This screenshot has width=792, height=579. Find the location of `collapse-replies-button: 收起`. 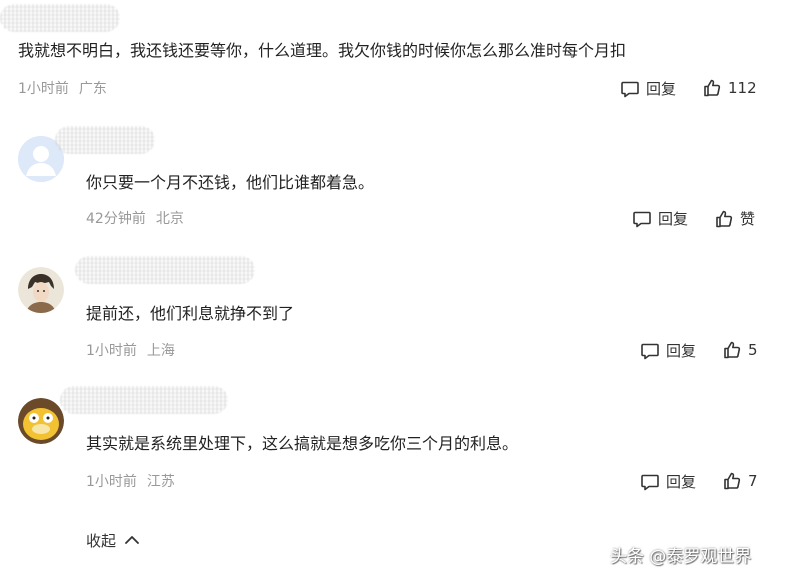

collapse-replies-button: 收起 is located at coordinates (113, 540).